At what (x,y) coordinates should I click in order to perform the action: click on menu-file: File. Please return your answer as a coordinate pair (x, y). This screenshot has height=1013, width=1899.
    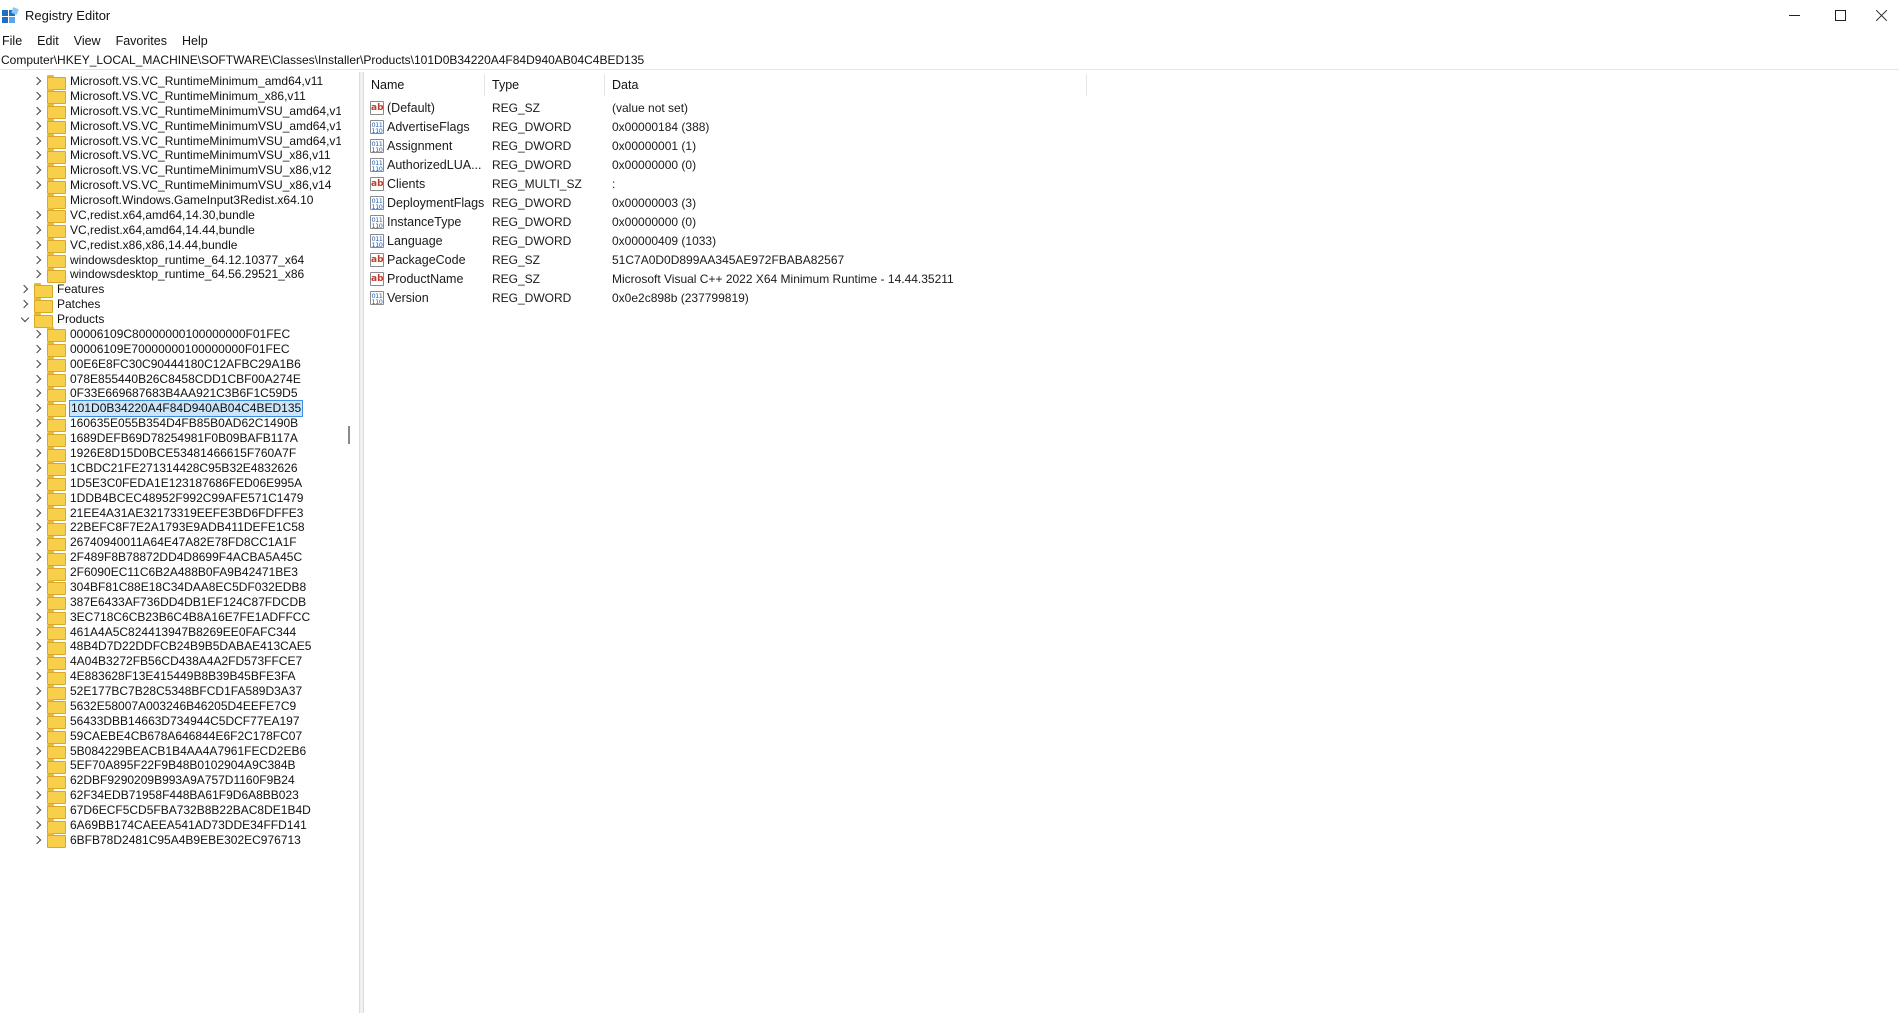
    Looking at the image, I should click on (12, 41).